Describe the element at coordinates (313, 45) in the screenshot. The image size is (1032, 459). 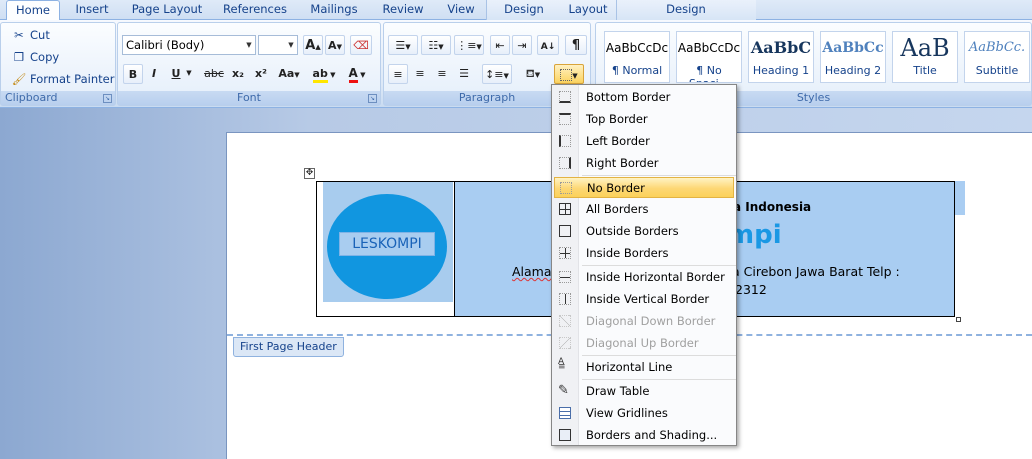
I see `grow-font-button: A▲` at that location.